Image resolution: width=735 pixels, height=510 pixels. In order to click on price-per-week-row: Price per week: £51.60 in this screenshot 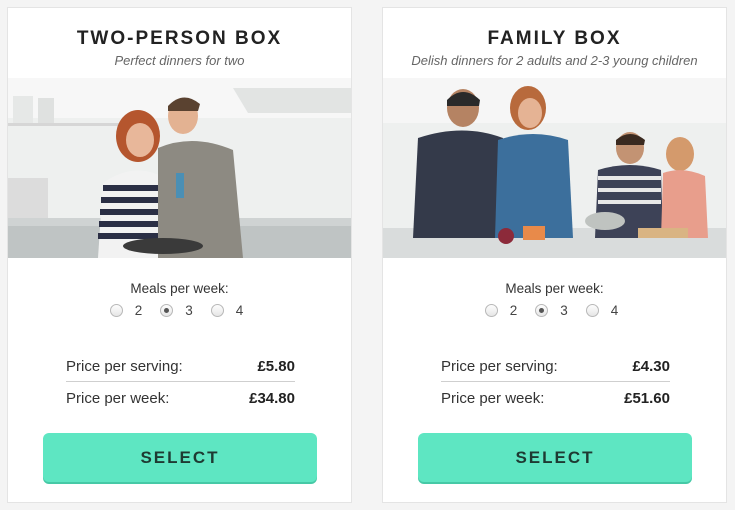, I will do `click(555, 398)`.